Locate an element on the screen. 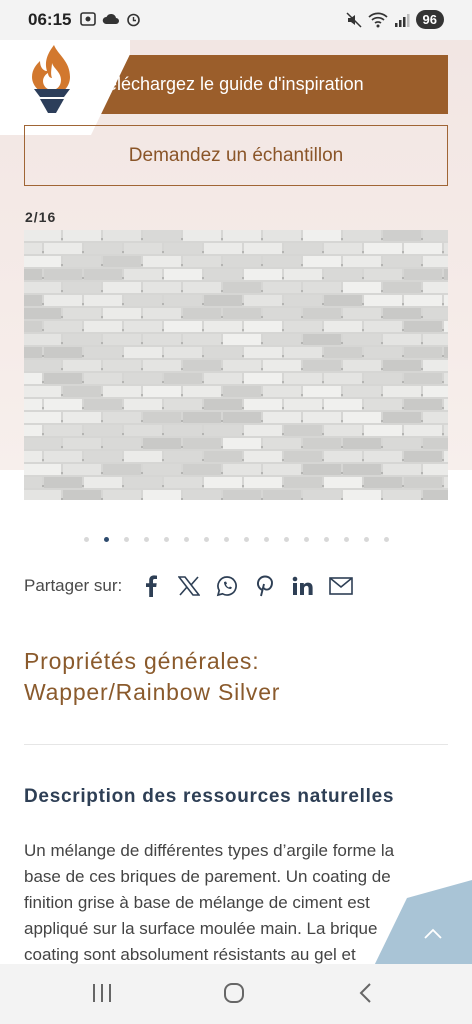 This screenshot has height=1024, width=472. section-title: Description des ressources naturelles is located at coordinates (209, 796).